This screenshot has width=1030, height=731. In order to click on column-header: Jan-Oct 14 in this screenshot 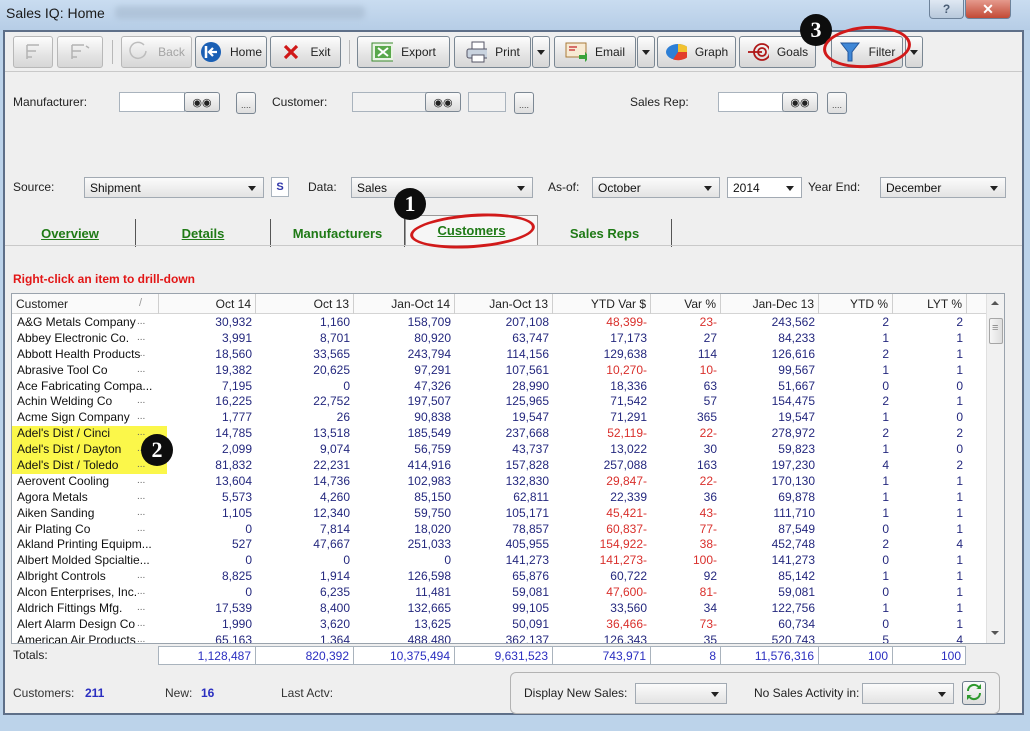, I will do `click(404, 304)`.